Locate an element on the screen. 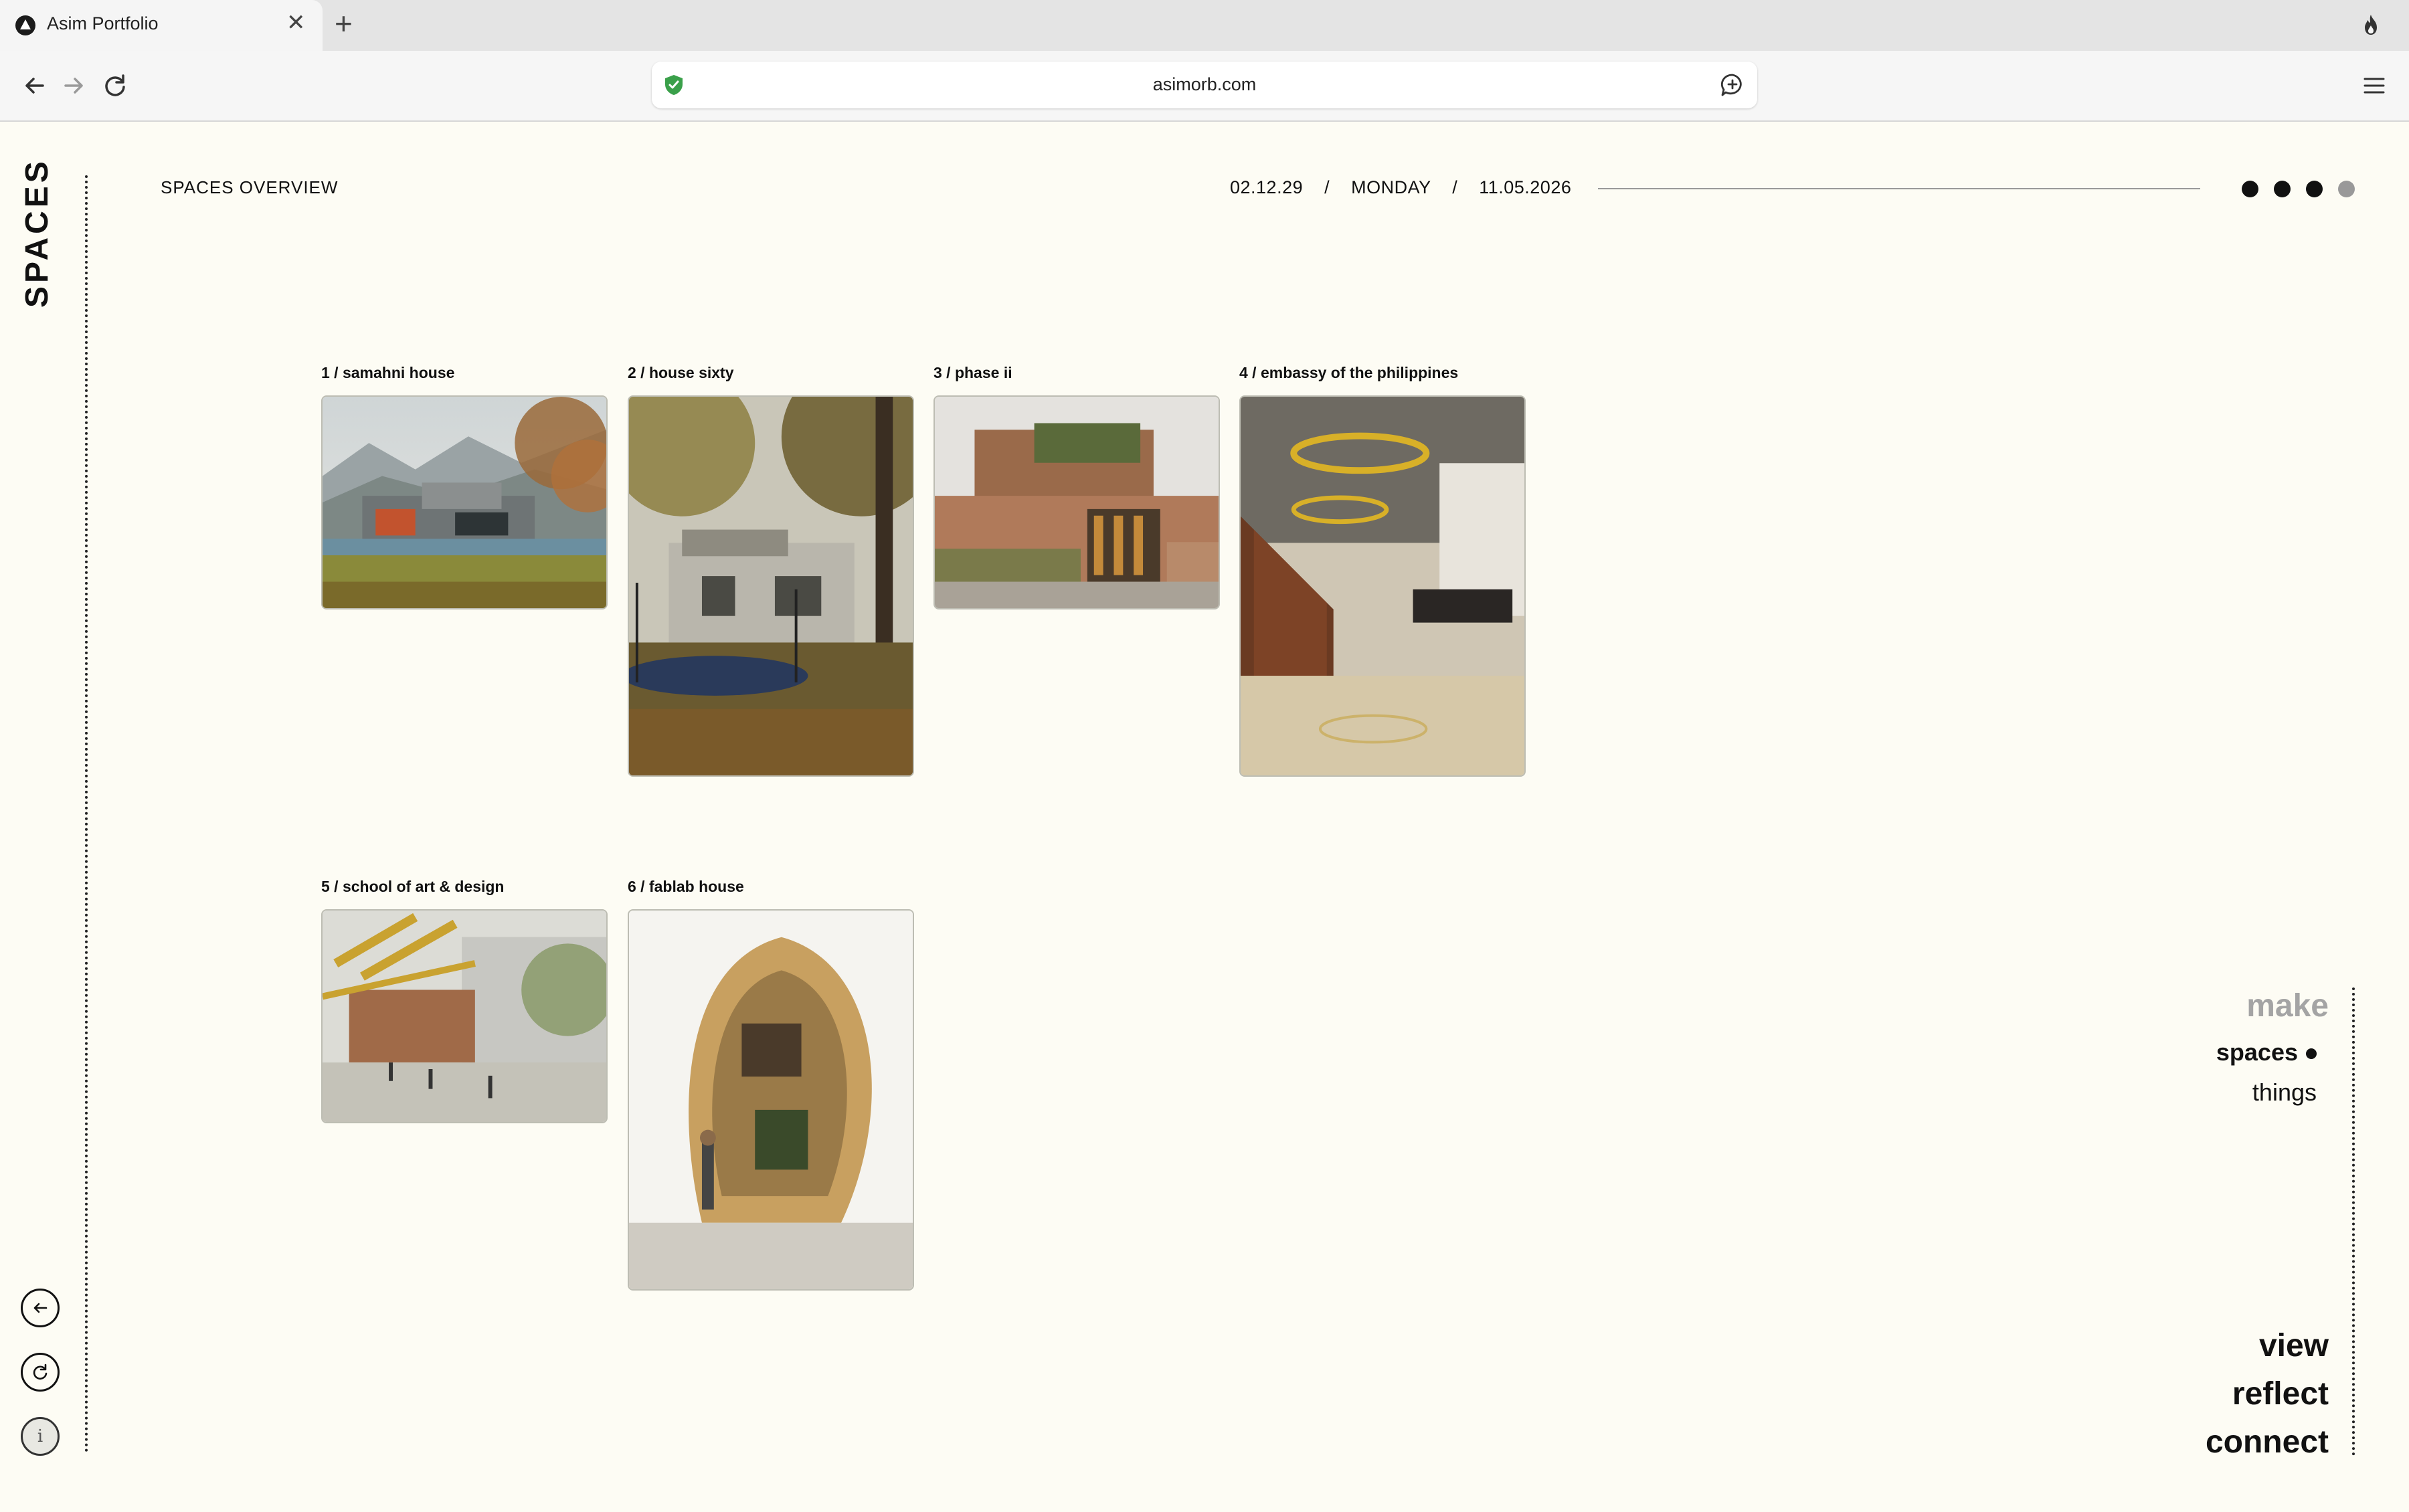  house-in-mountains-image is located at coordinates (465, 502).